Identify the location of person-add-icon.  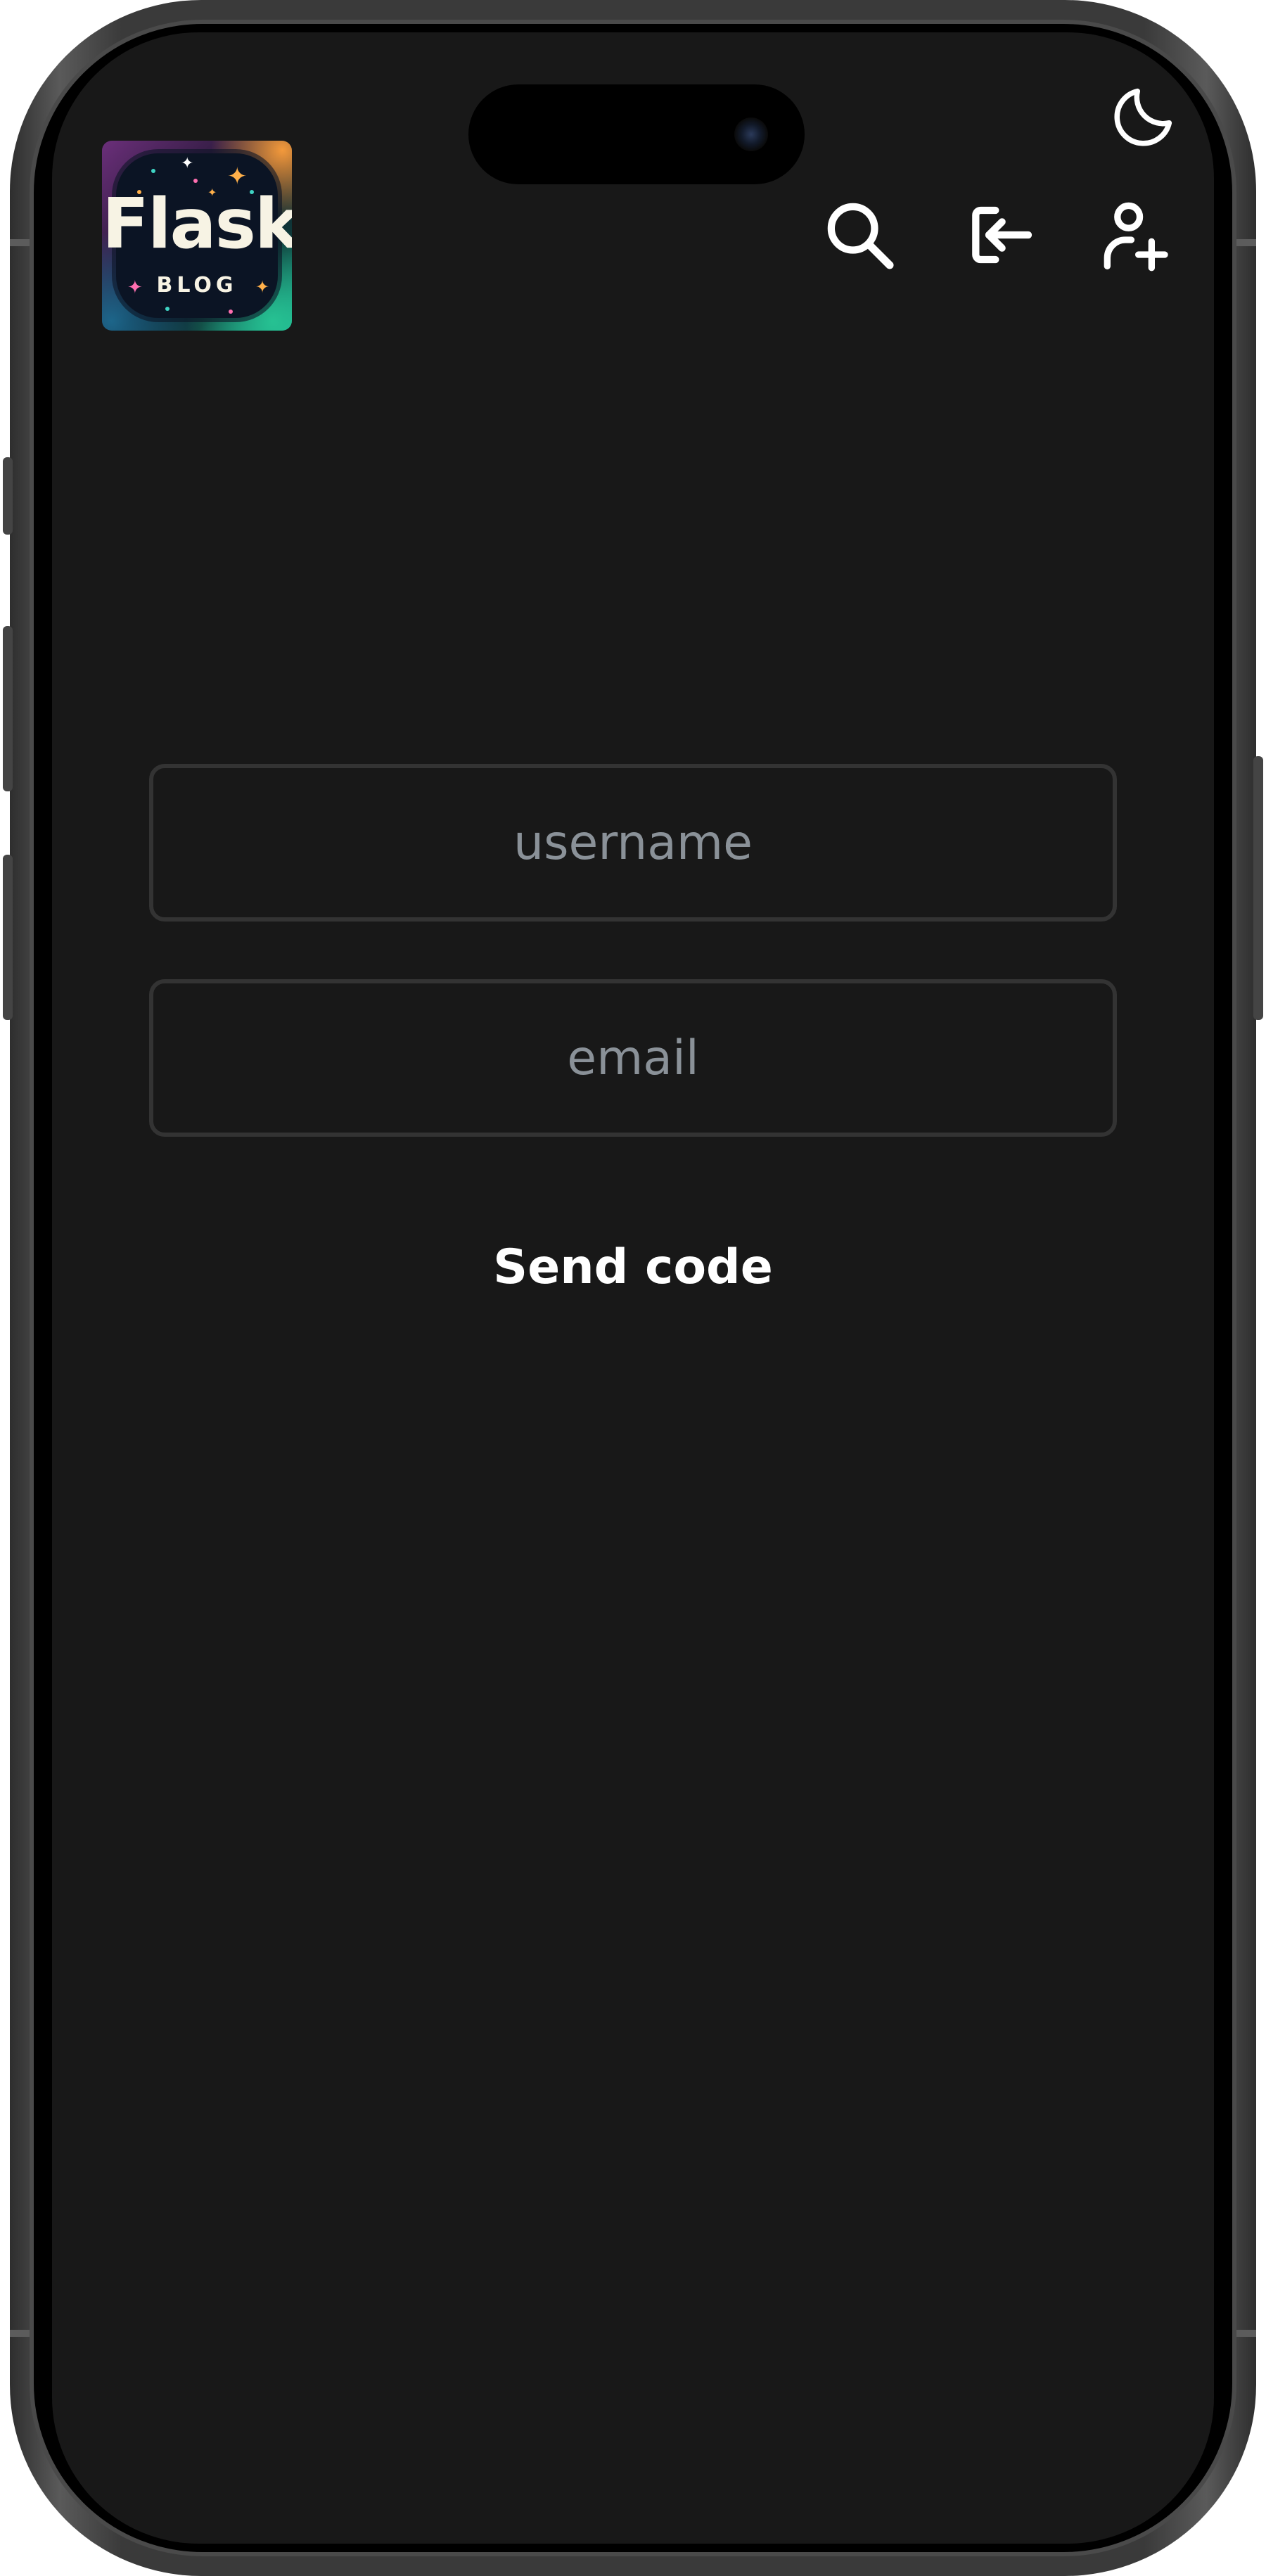
(1136, 237).